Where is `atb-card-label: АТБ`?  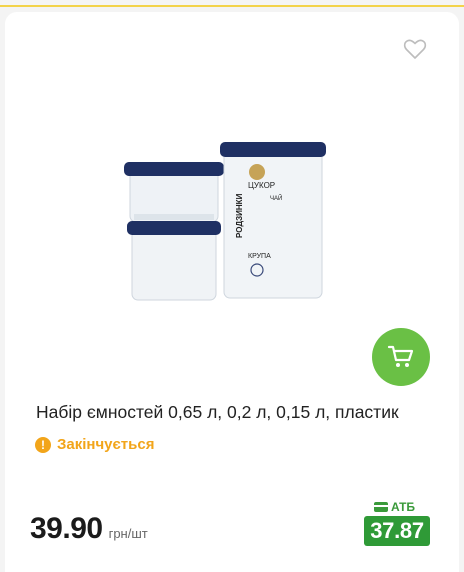 atb-card-label: АТБ is located at coordinates (394, 507).